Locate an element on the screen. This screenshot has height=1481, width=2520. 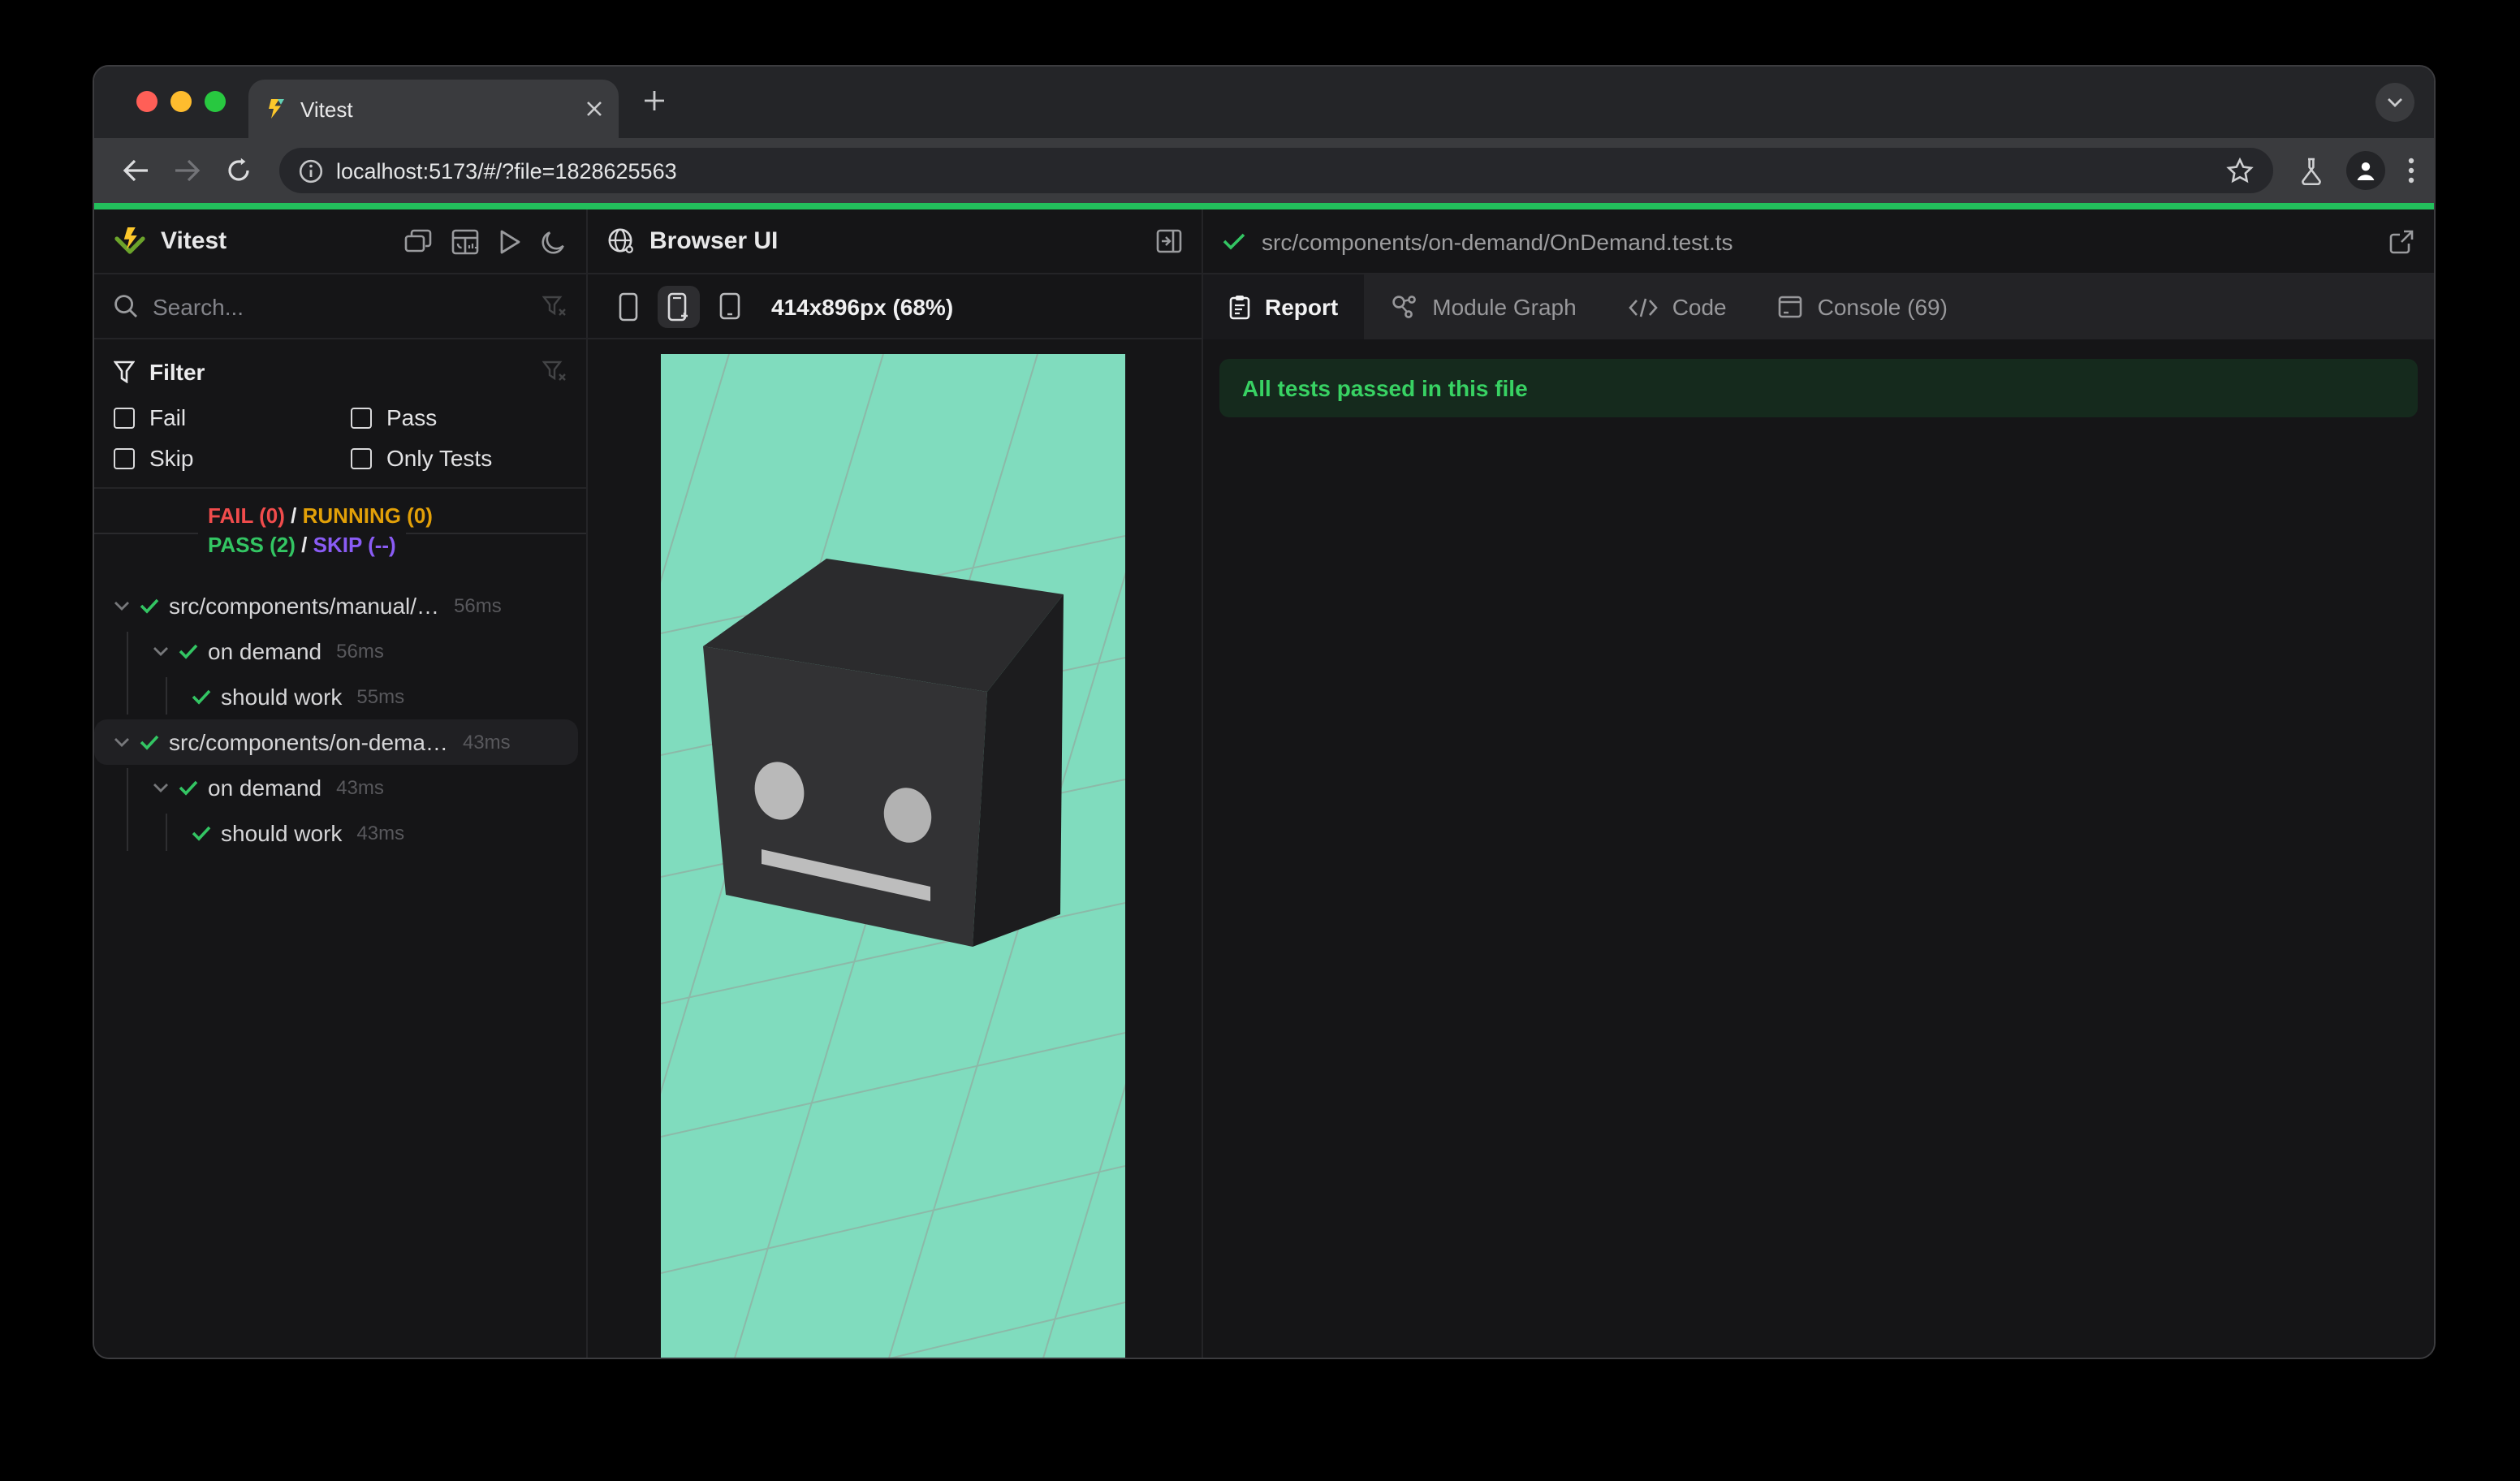
tab-title: Vitest is located at coordinates (327, 109).